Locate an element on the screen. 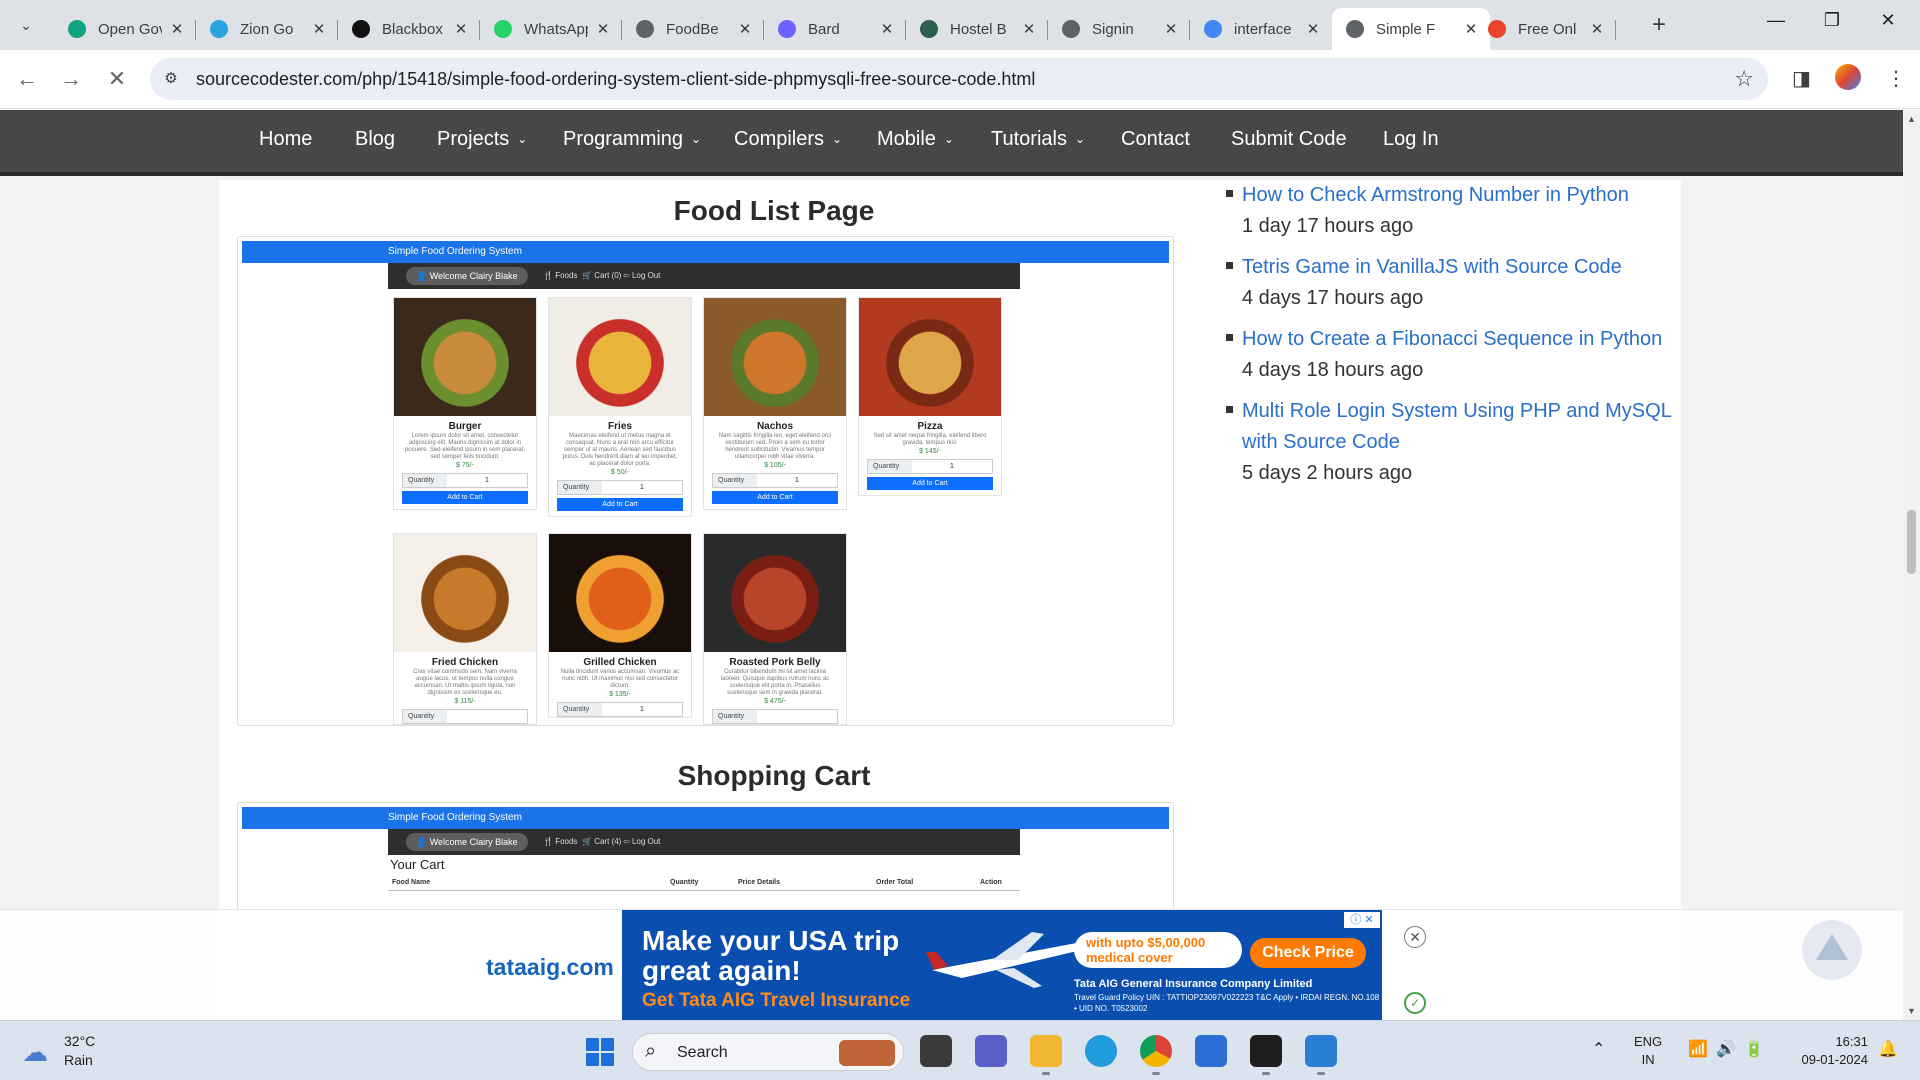  check-price-button: Check Price is located at coordinates (1308, 953).